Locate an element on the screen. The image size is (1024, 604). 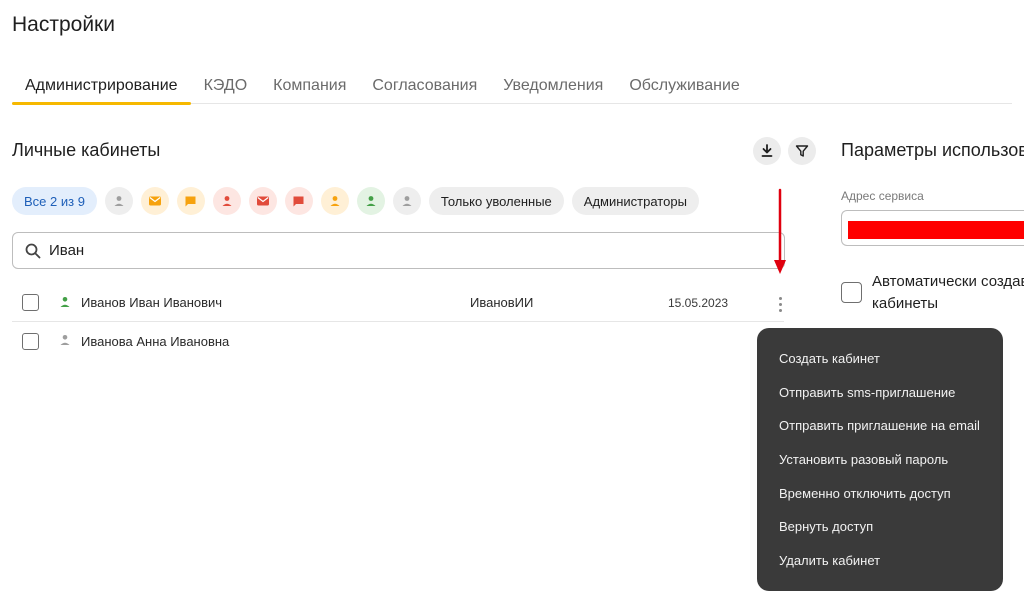
tab-company: Компания is located at coordinates (309, 88).